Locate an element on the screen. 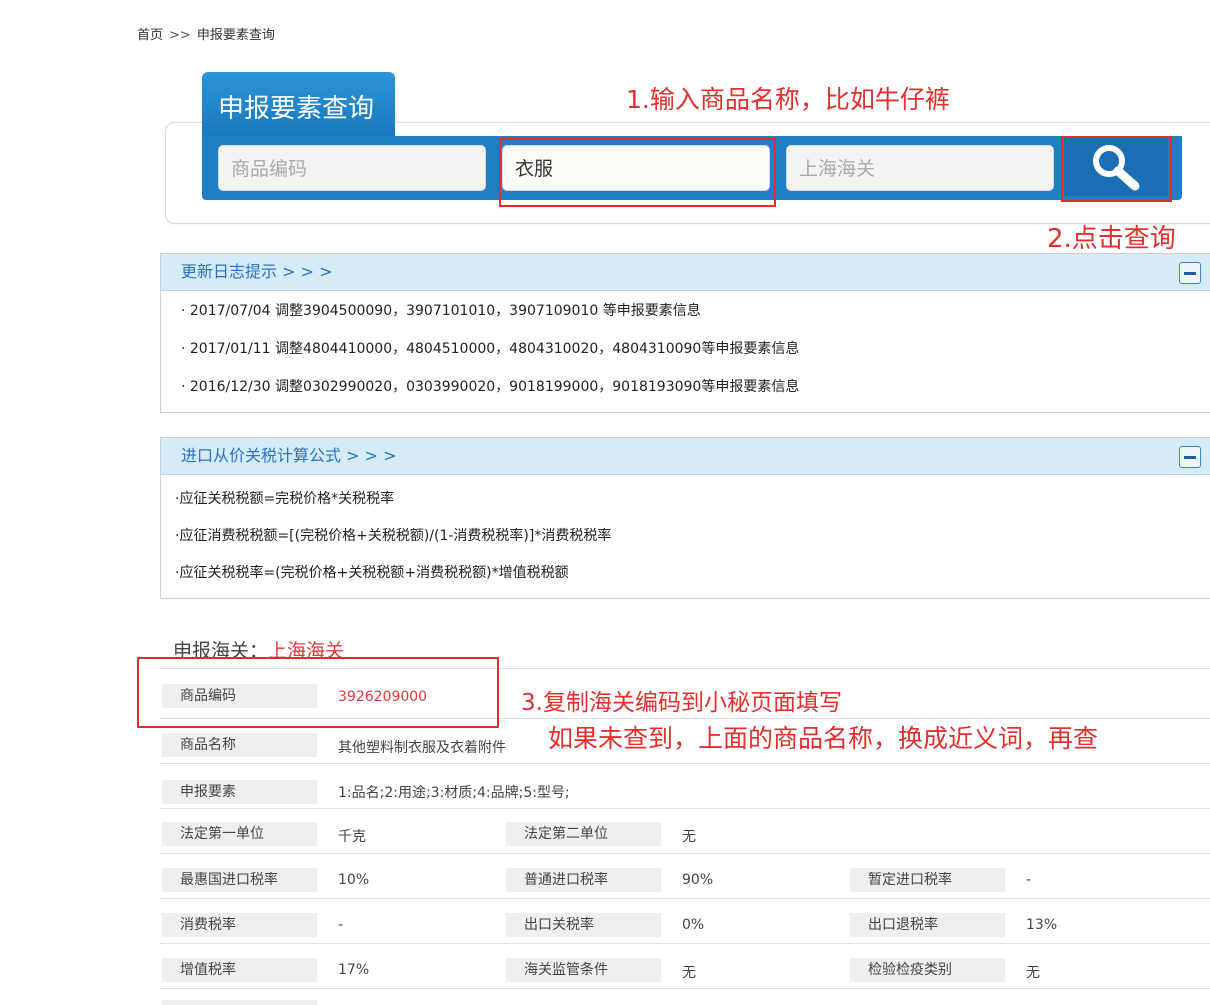 This screenshot has height=1005, width=1210. name-label: 商品名称 is located at coordinates (239, 745).